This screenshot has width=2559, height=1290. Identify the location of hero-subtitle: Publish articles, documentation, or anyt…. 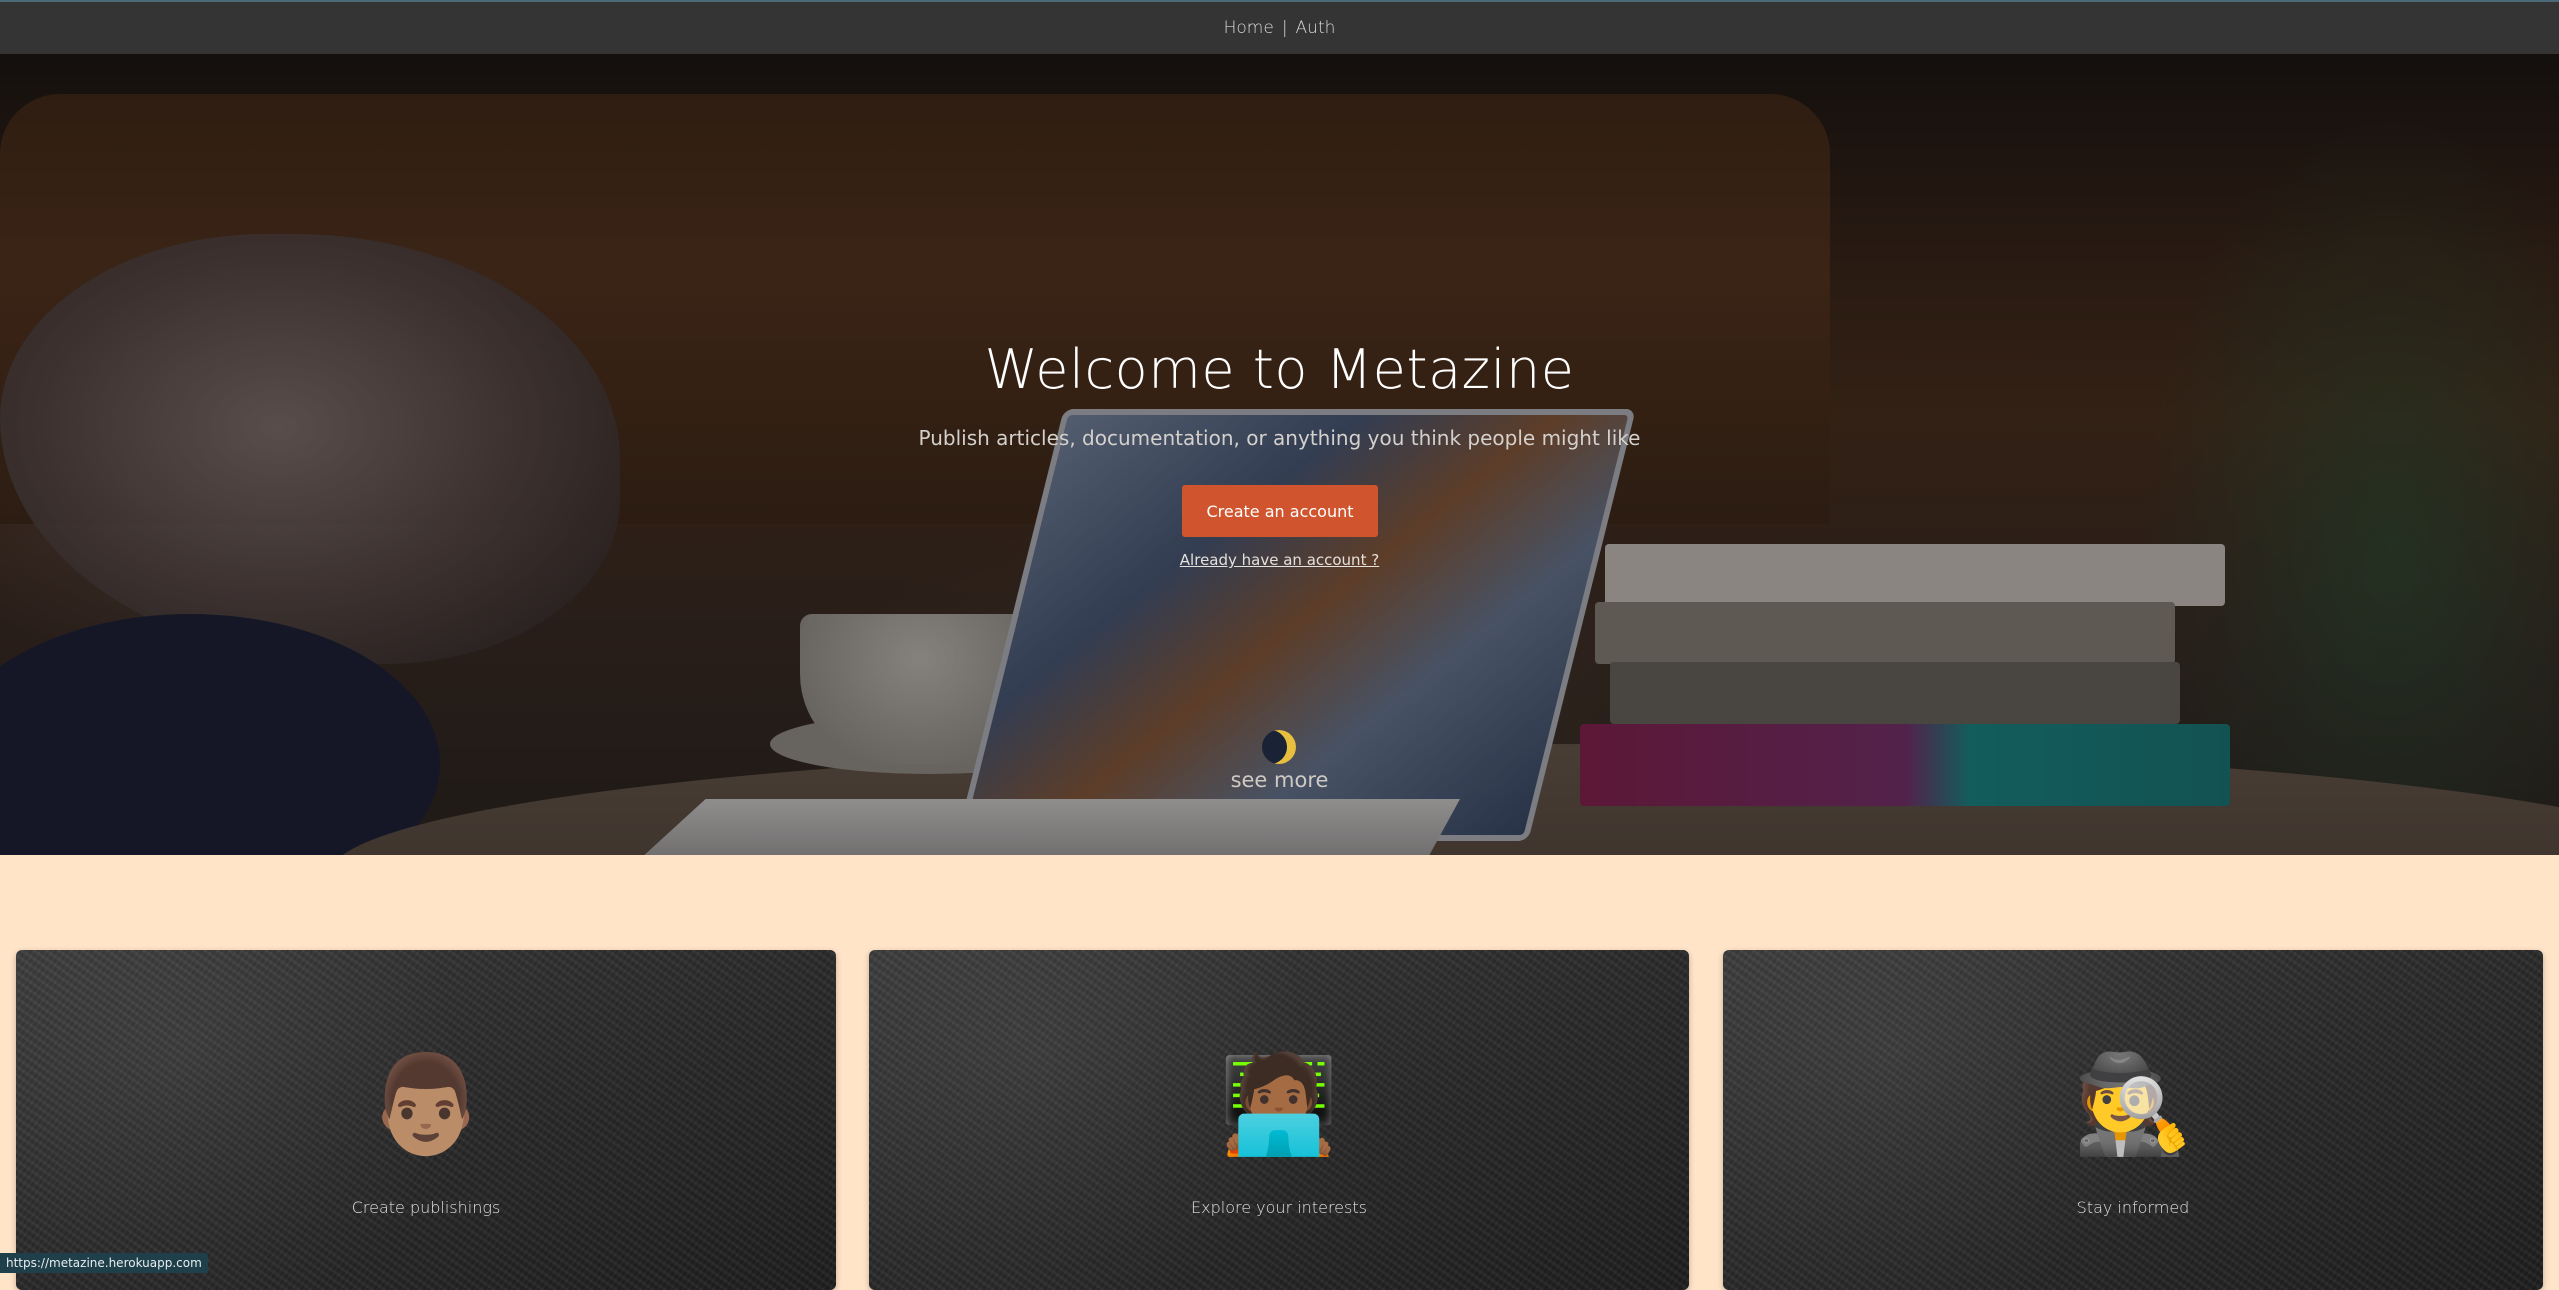
(1279, 438).